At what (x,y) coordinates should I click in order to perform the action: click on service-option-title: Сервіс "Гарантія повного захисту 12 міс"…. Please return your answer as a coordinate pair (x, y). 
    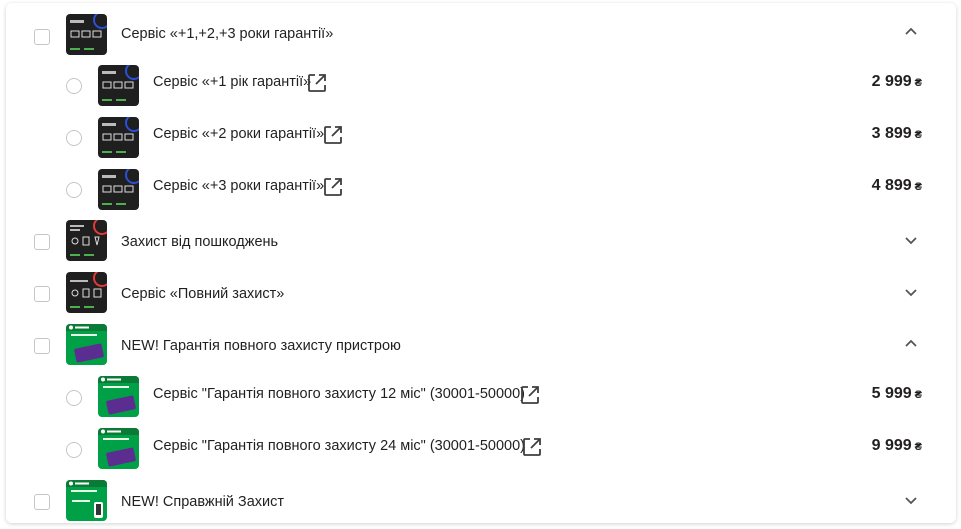
    Looking at the image, I should click on (339, 394).